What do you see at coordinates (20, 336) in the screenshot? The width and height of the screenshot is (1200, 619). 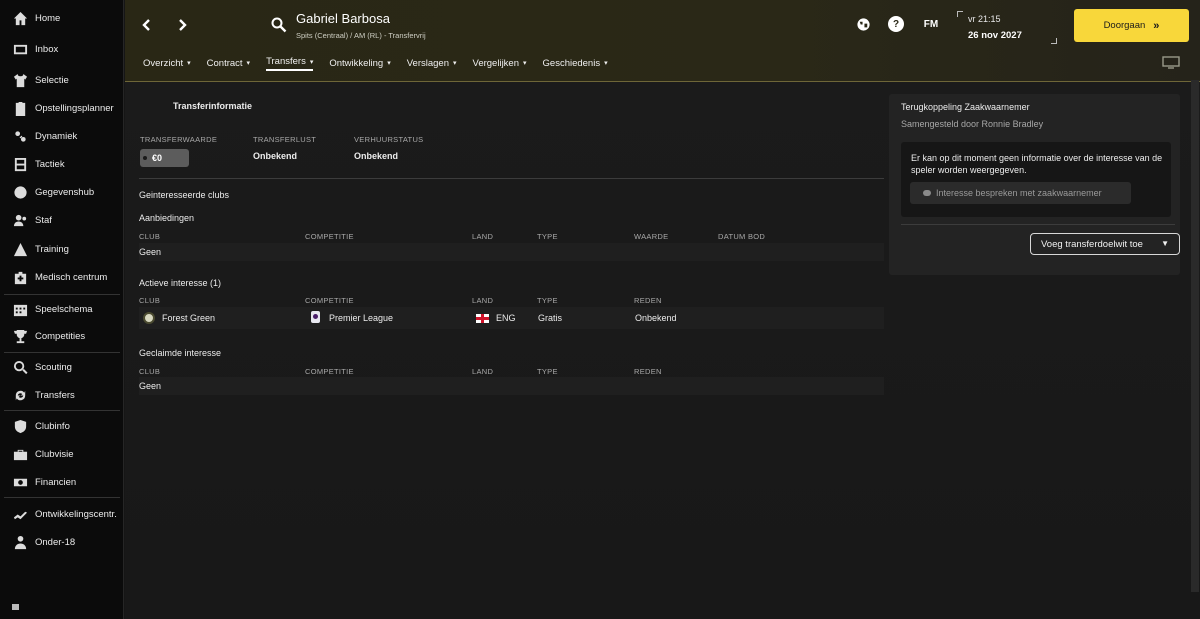 I see `trophy-icon` at bounding box center [20, 336].